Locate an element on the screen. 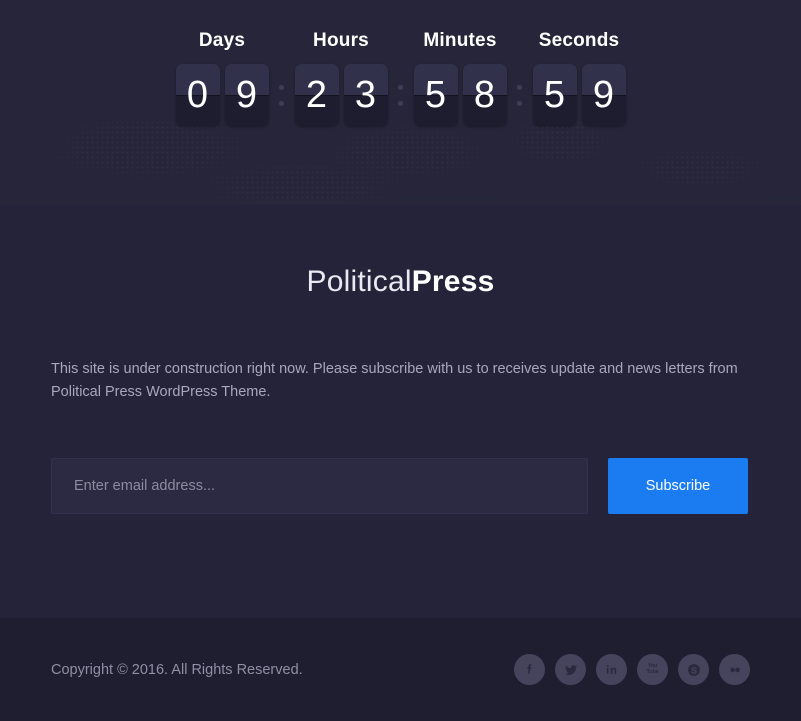 The height and width of the screenshot is (721, 801). youtube-icon: You Tube is located at coordinates (652, 669).